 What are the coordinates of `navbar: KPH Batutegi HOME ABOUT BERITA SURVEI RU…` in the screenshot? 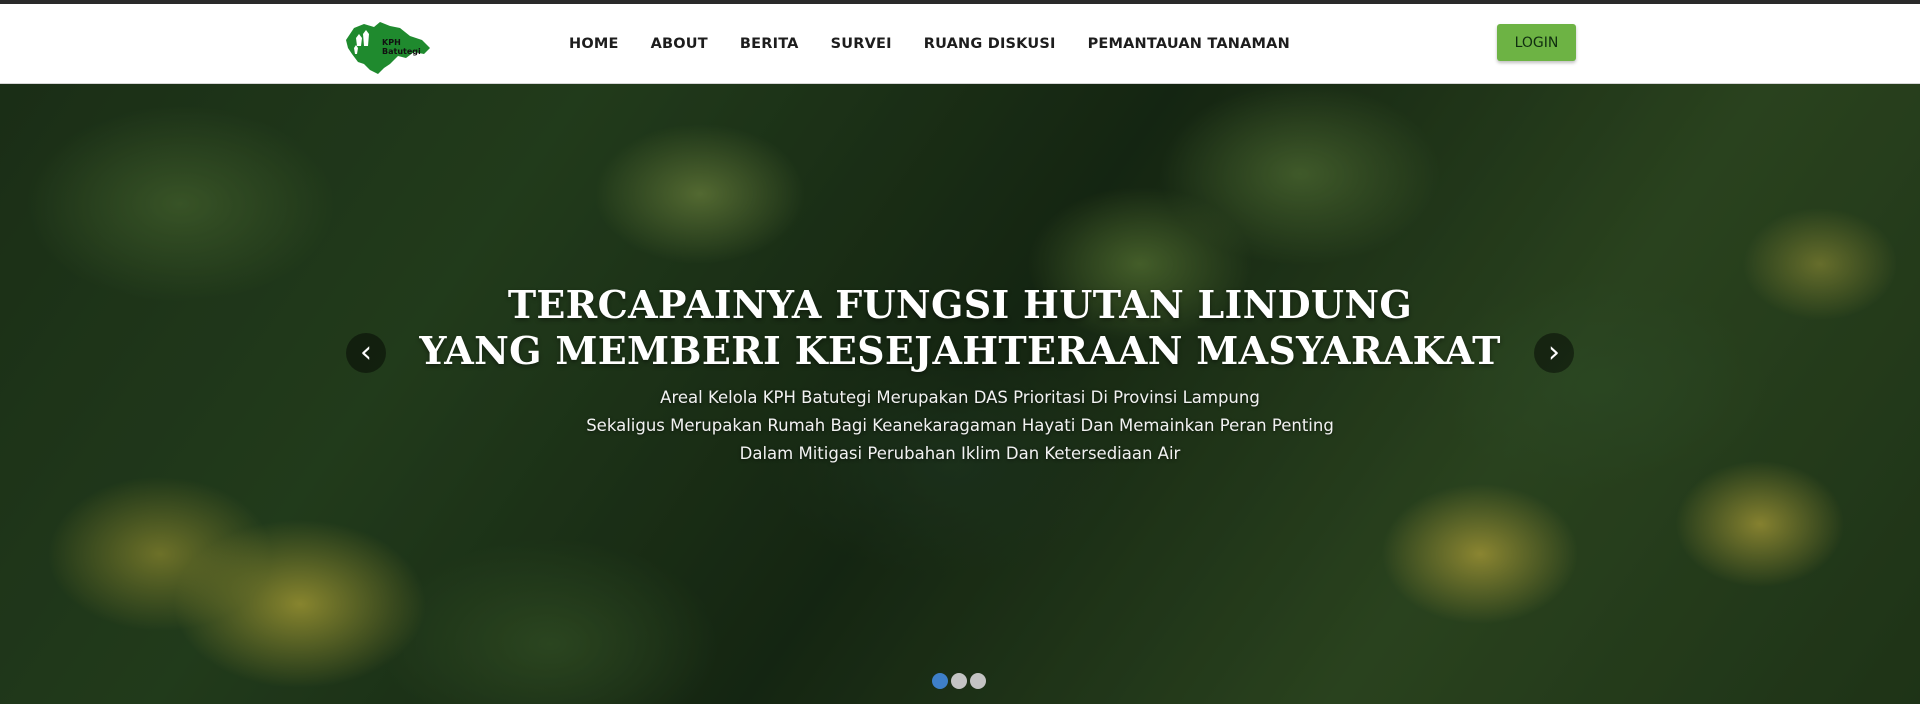 It's located at (960, 44).